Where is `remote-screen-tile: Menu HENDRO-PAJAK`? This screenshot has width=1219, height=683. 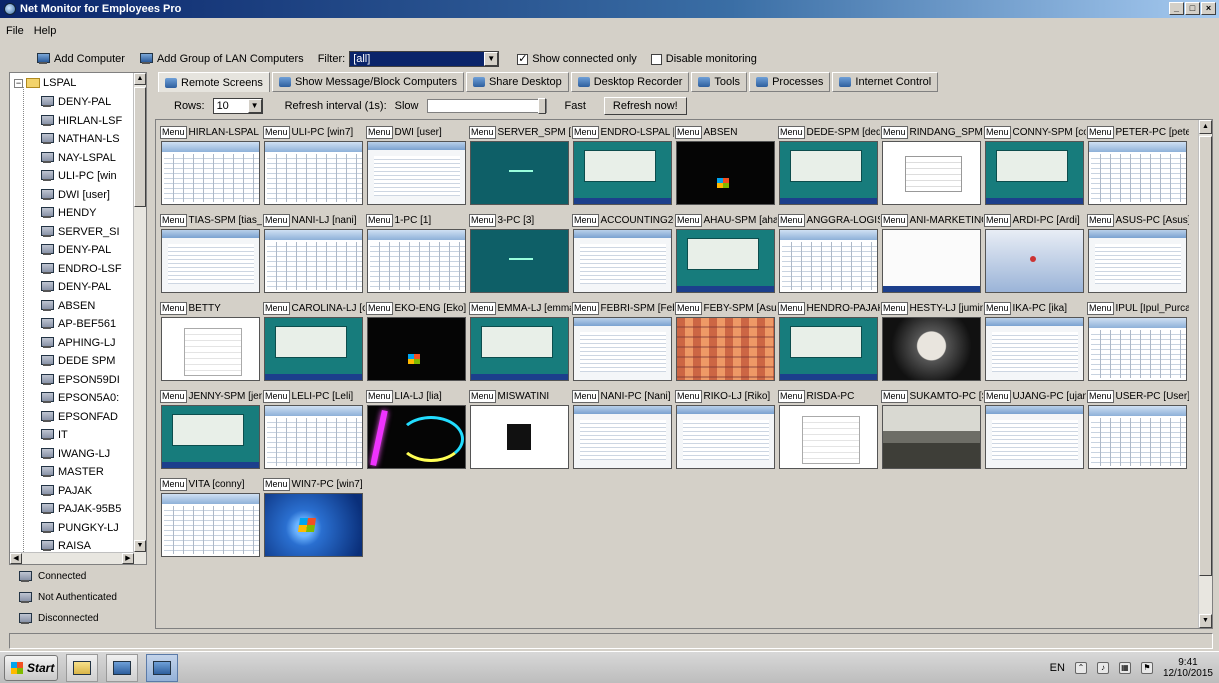 remote-screen-tile: Menu HENDRO-PAJAK is located at coordinates (829, 342).